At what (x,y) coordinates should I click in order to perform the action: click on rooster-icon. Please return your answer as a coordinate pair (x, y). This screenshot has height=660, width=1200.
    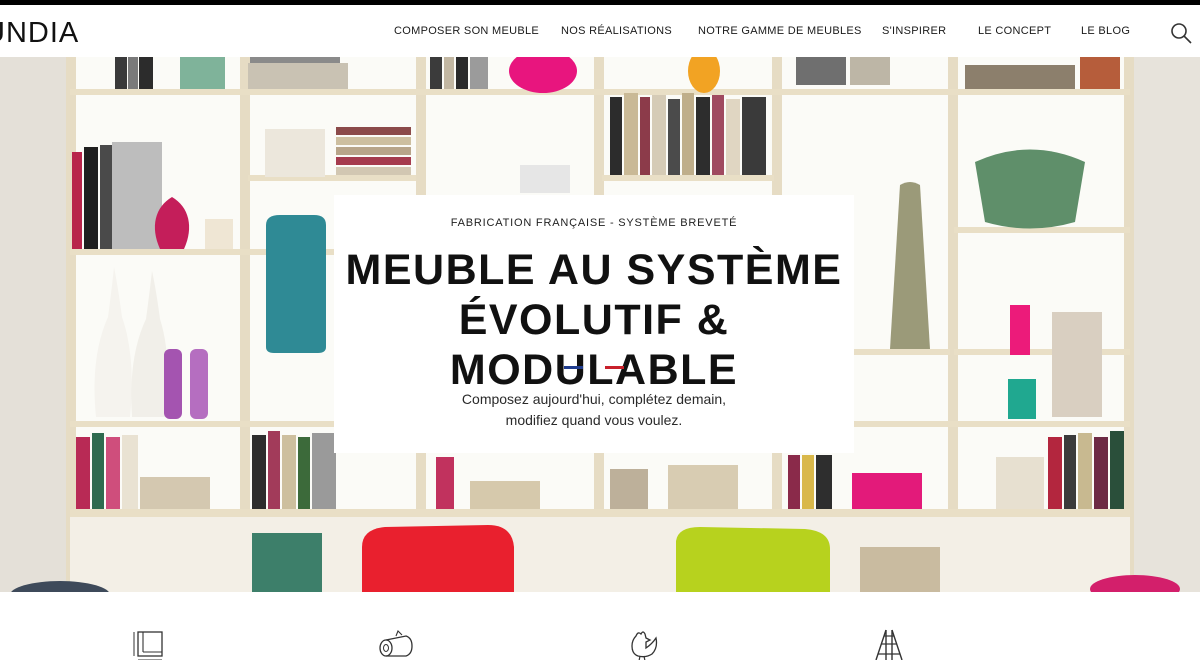
    Looking at the image, I should click on (643, 644).